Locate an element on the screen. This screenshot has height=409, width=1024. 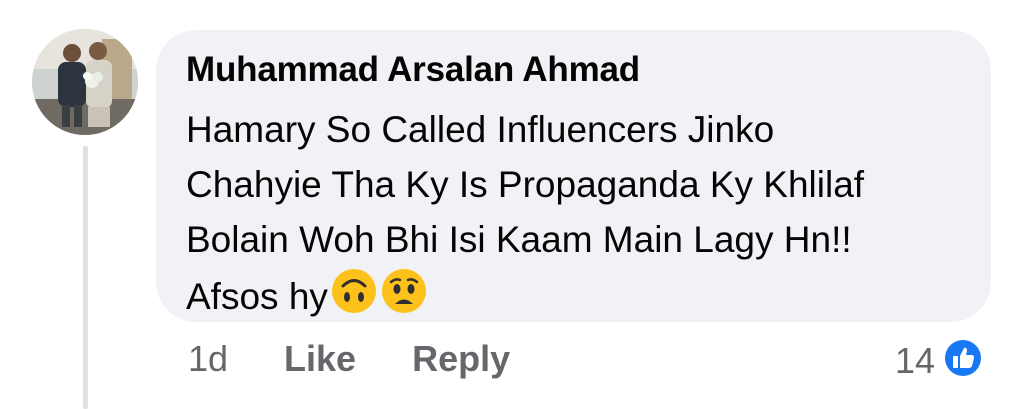
comment-line: Afsos hy is located at coordinates (257, 296).